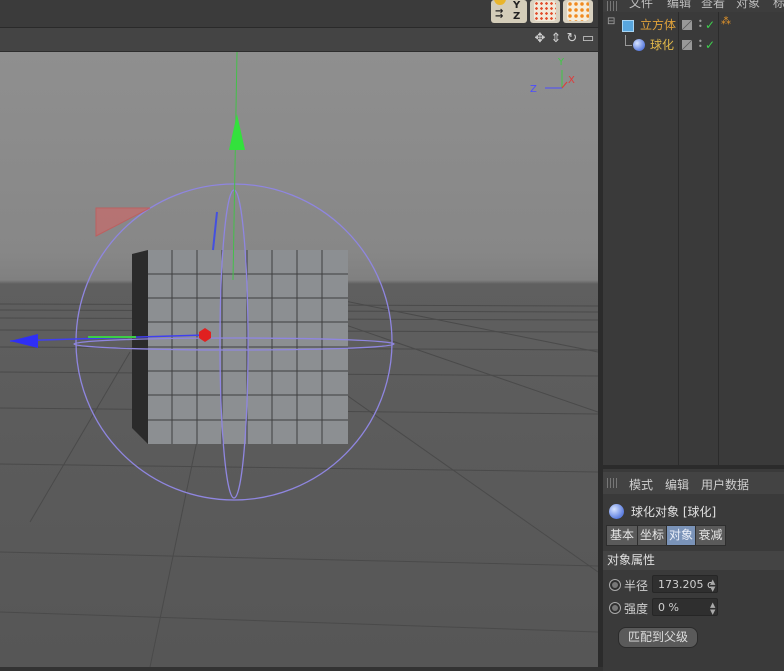  I want to click on tab-object: 对象, so click(681, 535).